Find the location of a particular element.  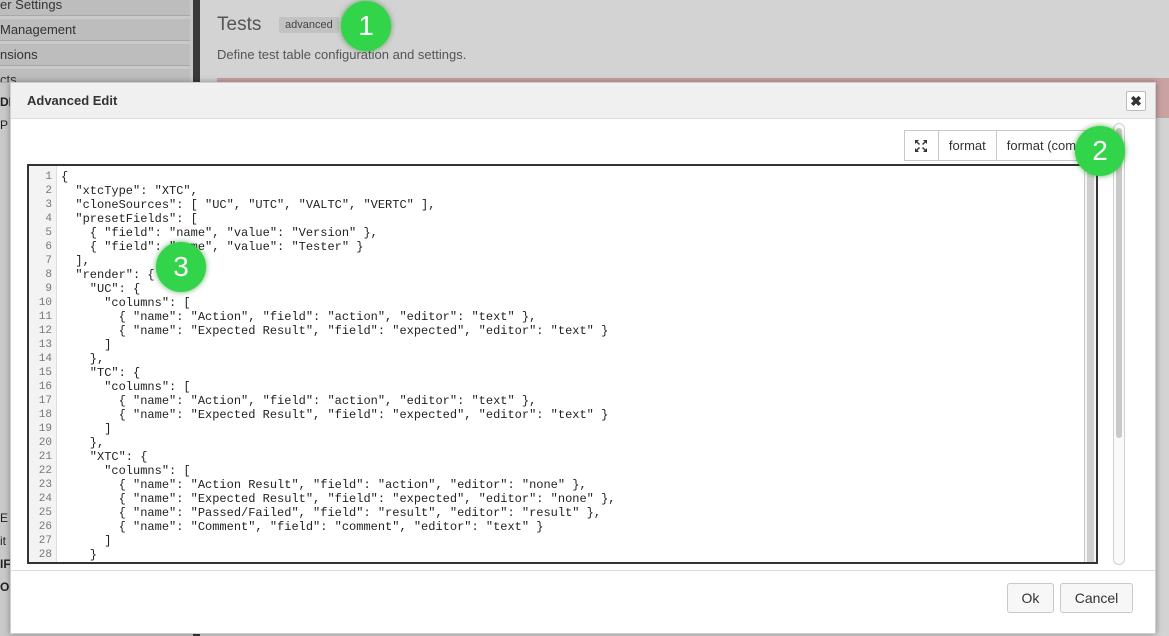

cancel-button: Cancel is located at coordinates (1096, 598).